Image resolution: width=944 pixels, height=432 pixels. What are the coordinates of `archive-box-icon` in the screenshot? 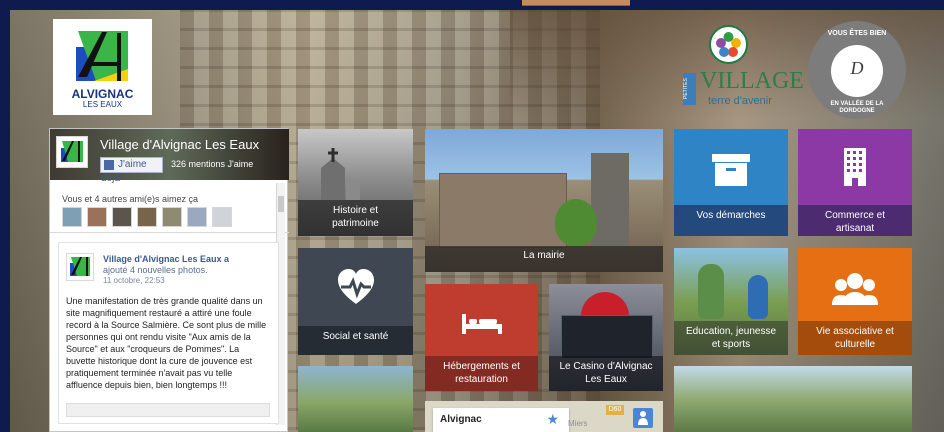 It's located at (731, 170).